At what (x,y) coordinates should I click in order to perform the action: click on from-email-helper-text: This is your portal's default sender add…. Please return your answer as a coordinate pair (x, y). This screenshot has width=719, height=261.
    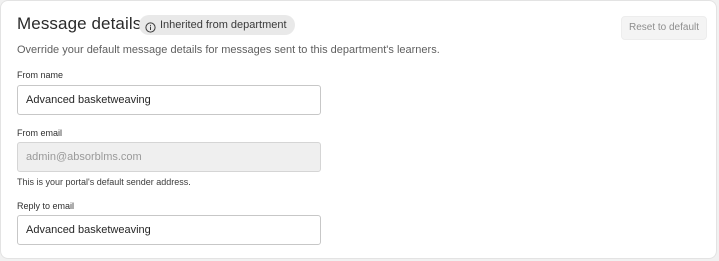
    Looking at the image, I should click on (104, 182).